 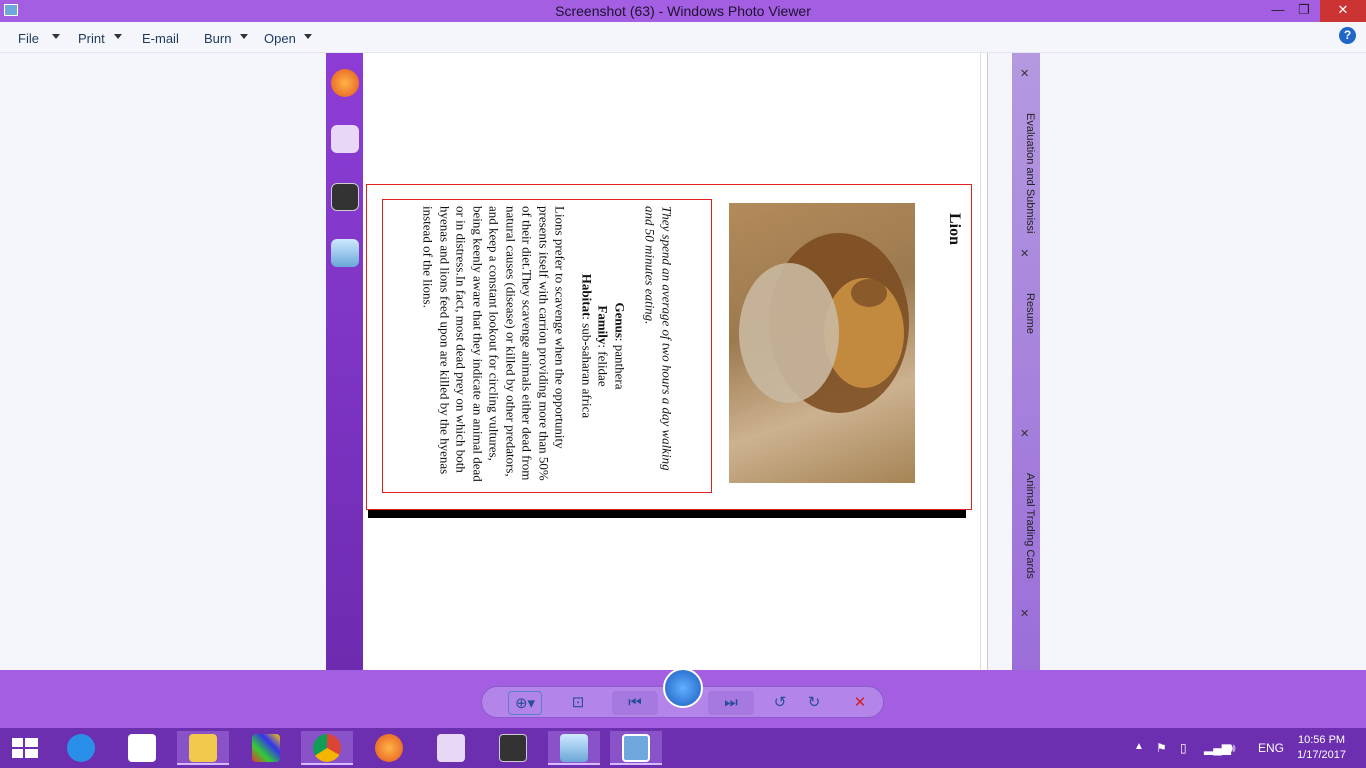 I want to click on lion-photo, so click(x=822, y=343).